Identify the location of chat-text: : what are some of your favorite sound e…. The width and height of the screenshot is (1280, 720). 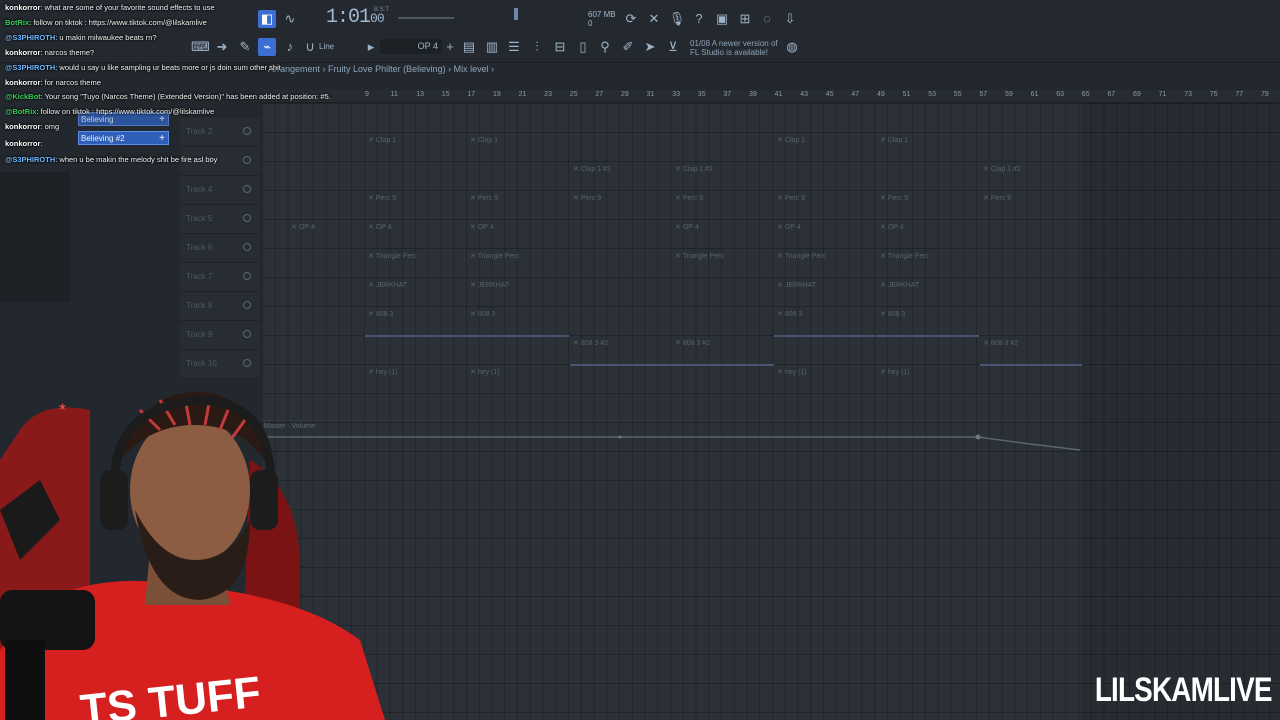
(127, 7).